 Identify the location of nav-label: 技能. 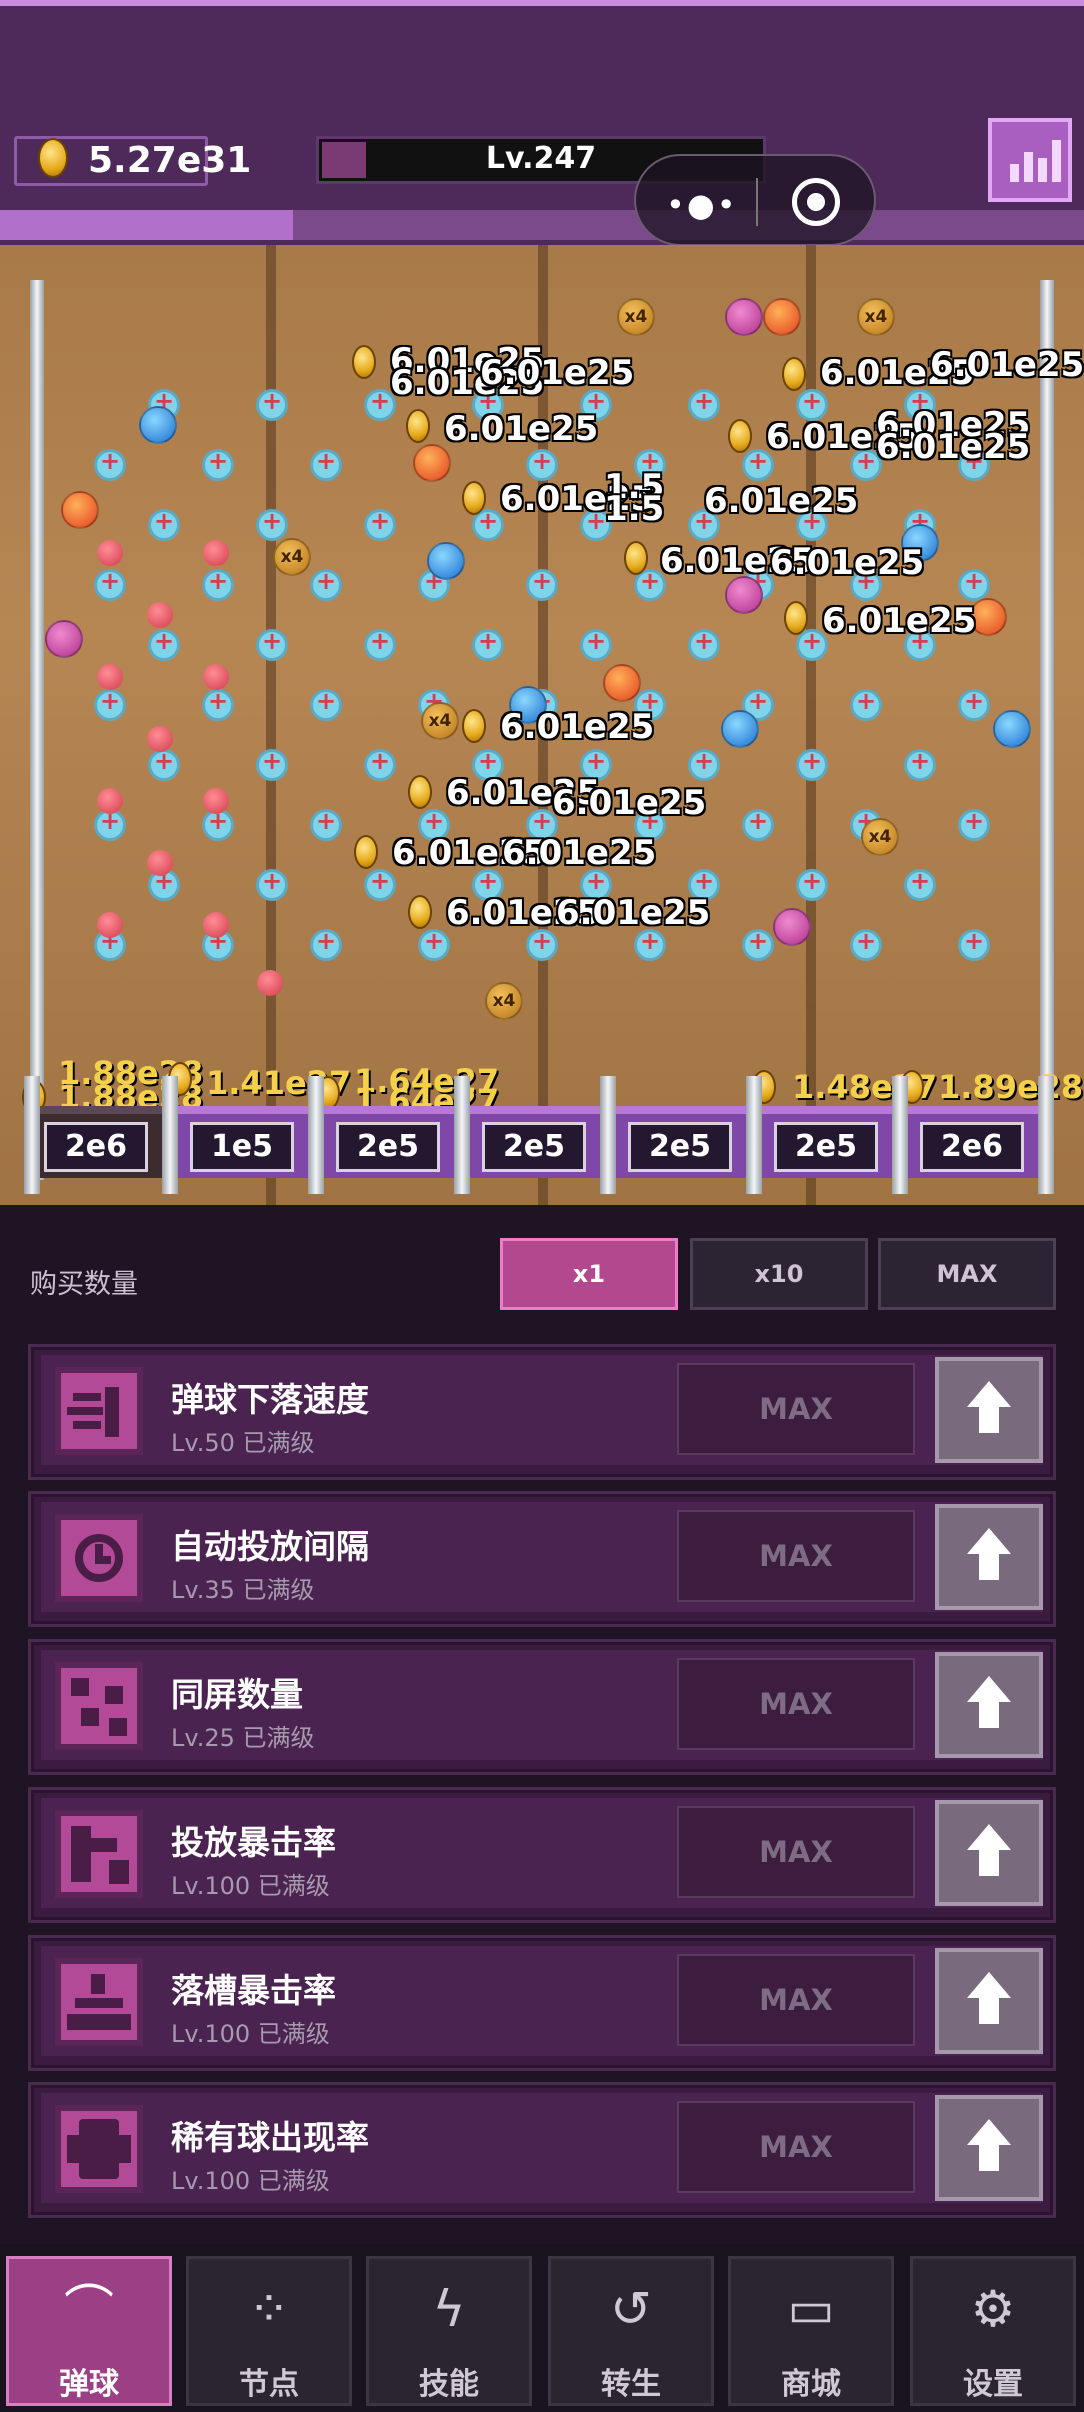
(449, 2384).